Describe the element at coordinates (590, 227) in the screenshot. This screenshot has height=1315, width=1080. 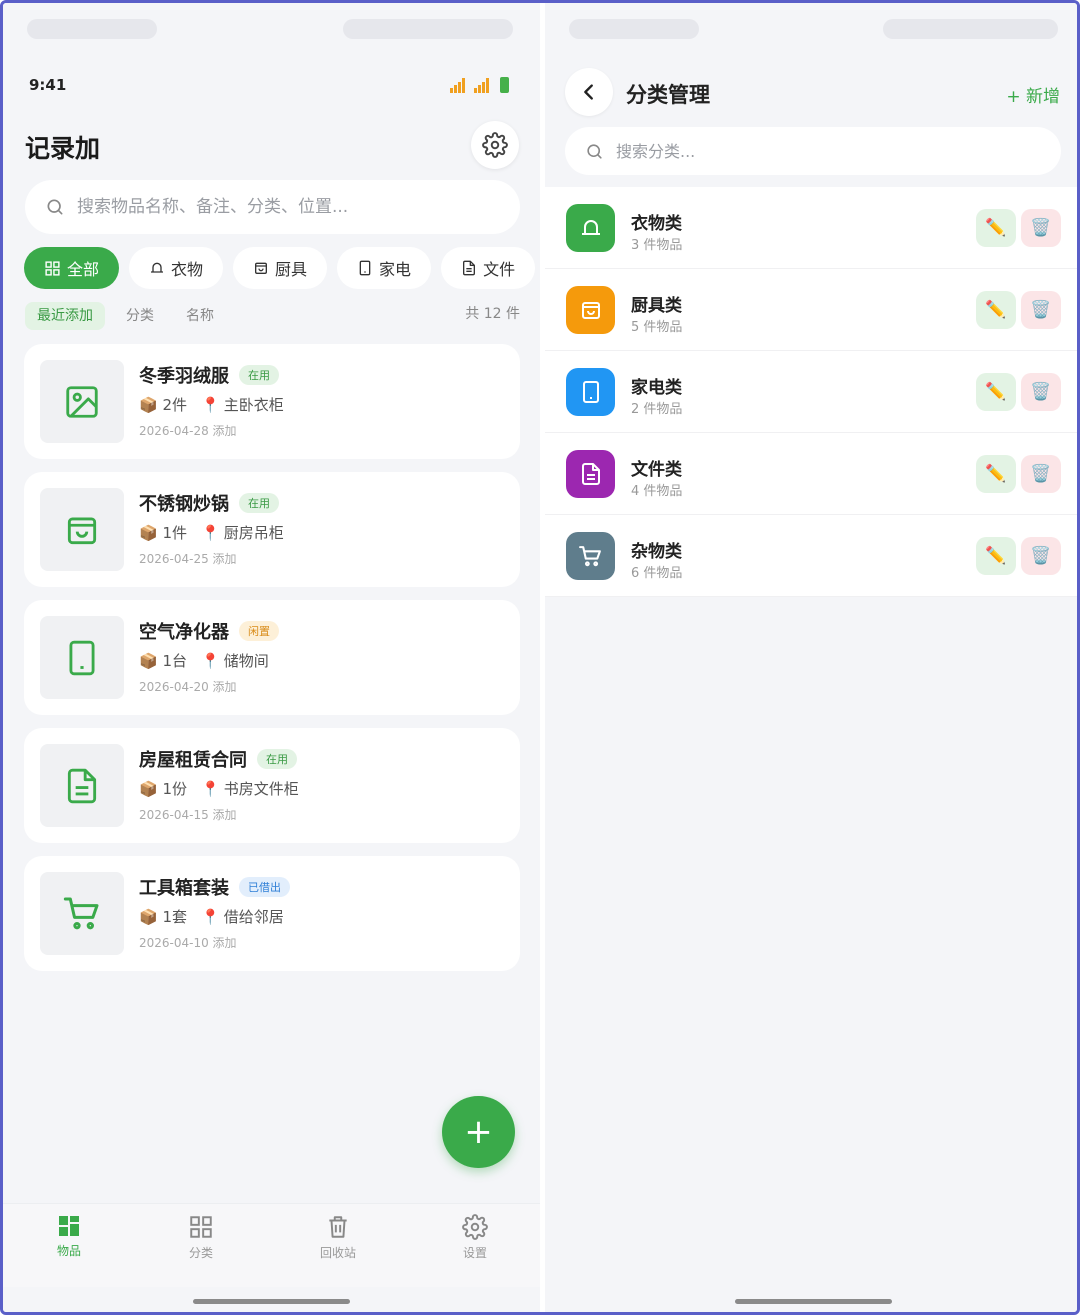
I see `bell-icon` at that location.